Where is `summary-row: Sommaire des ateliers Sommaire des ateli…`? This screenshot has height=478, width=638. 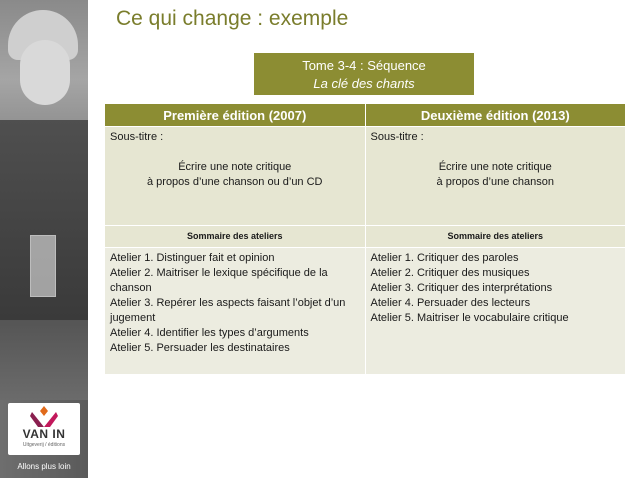
summary-row: Sommaire des ateliers Sommaire des ateli… is located at coordinates (365, 236).